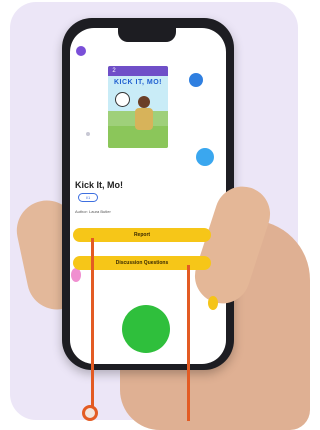  Describe the element at coordinates (76, 275) in the screenshot. I see `decor-dot-pink` at that location.